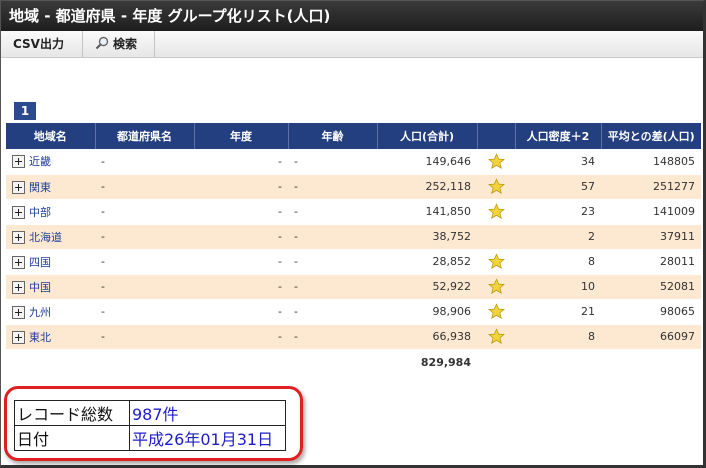 This screenshot has width=706, height=468. I want to click on population-cell: 149,646, so click(427, 162).